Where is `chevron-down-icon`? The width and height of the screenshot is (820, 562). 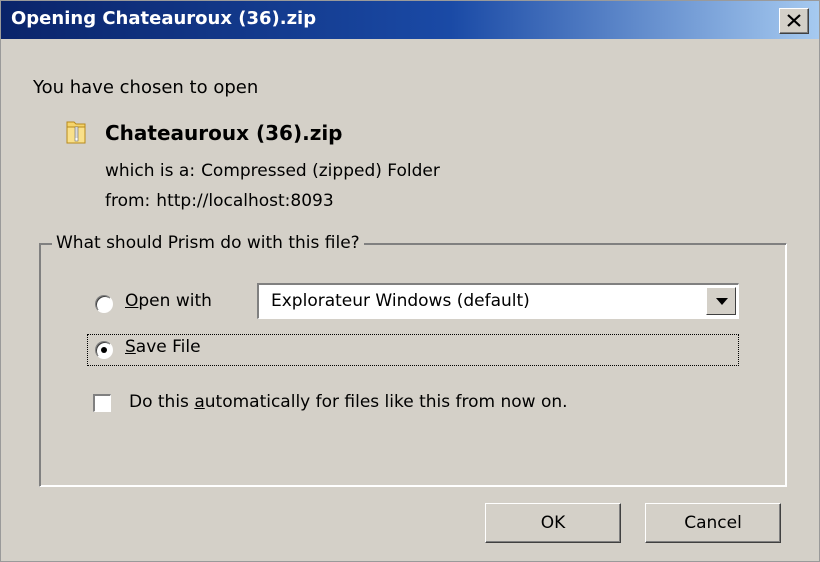
chevron-down-icon is located at coordinates (722, 301).